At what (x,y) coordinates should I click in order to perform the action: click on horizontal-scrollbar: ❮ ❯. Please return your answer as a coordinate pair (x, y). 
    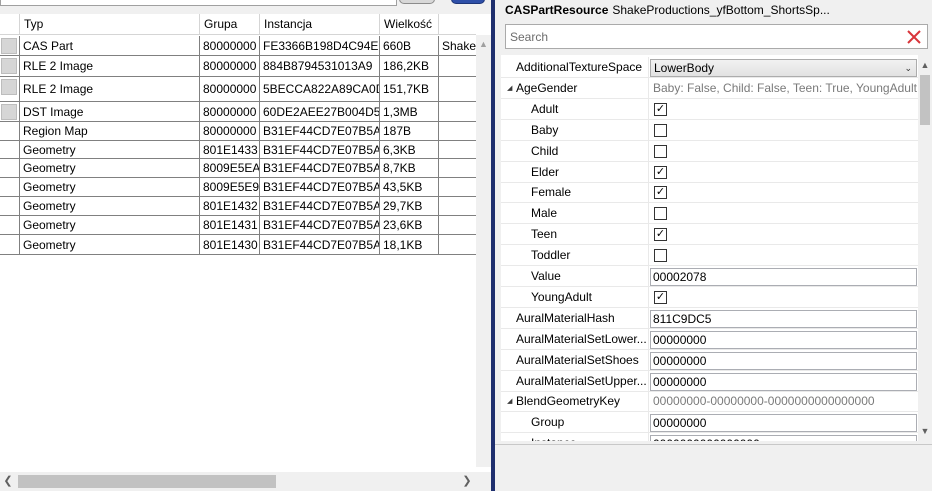
    Looking at the image, I should click on (238, 481).